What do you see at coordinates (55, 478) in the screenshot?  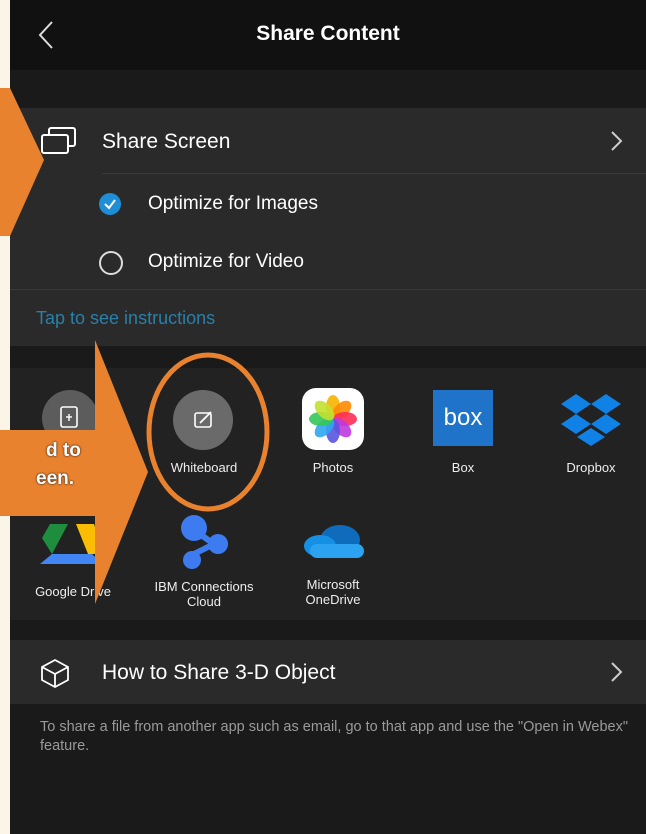 I see `annotation-text-line2: een.` at bounding box center [55, 478].